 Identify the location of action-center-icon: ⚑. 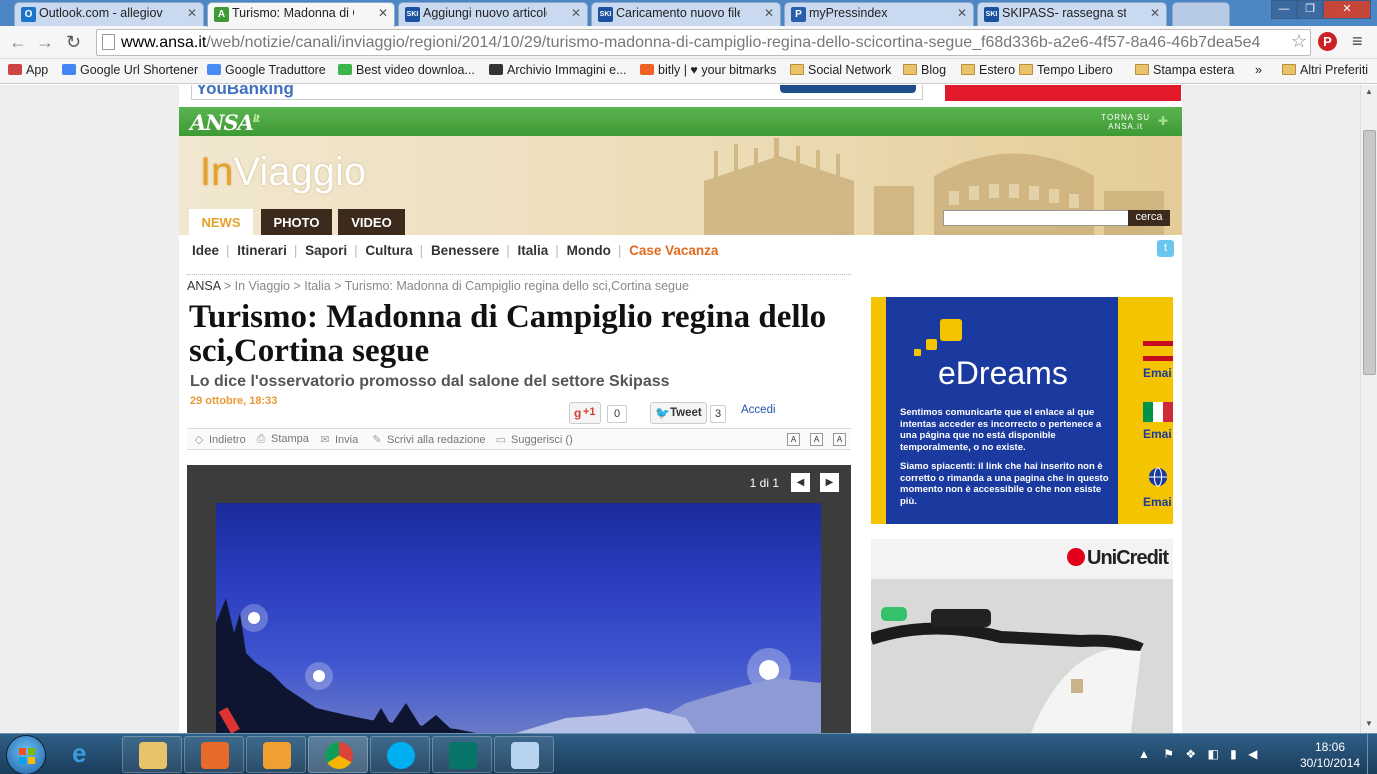
(1168, 754).